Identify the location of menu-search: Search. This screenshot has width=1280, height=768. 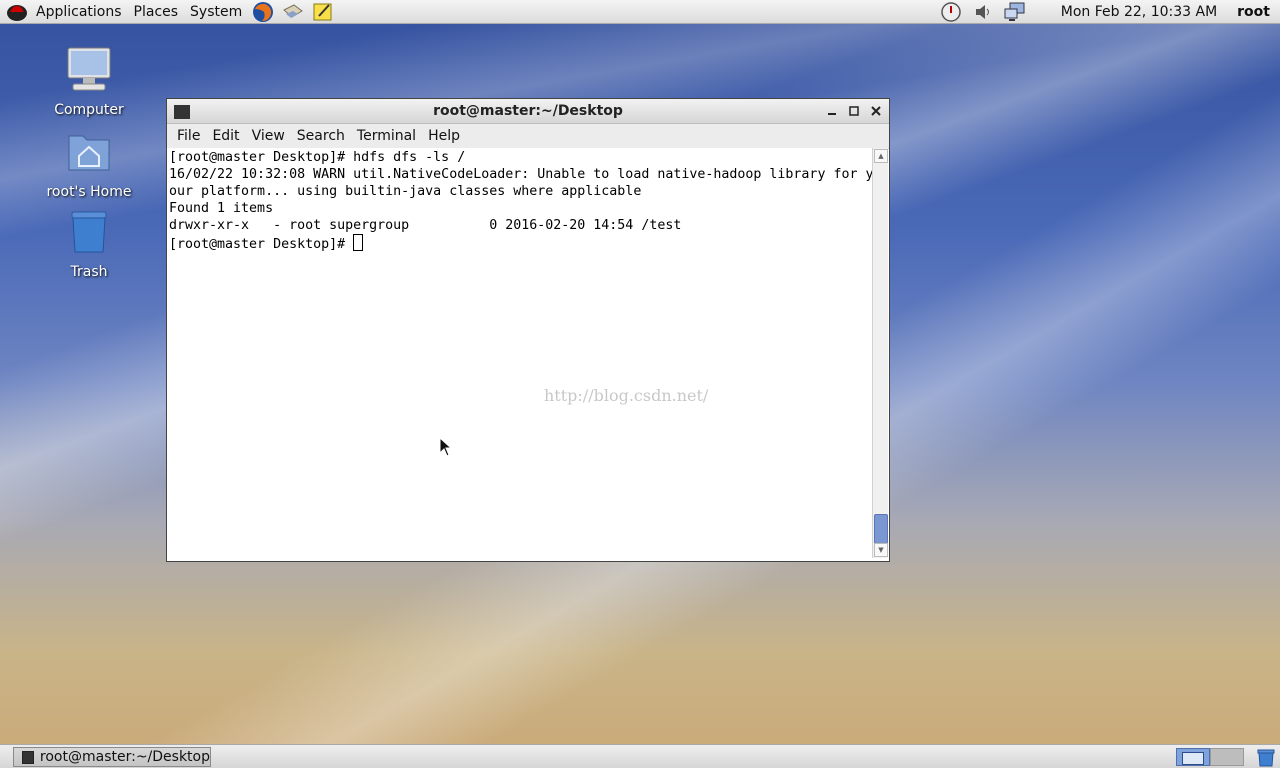
(321, 136).